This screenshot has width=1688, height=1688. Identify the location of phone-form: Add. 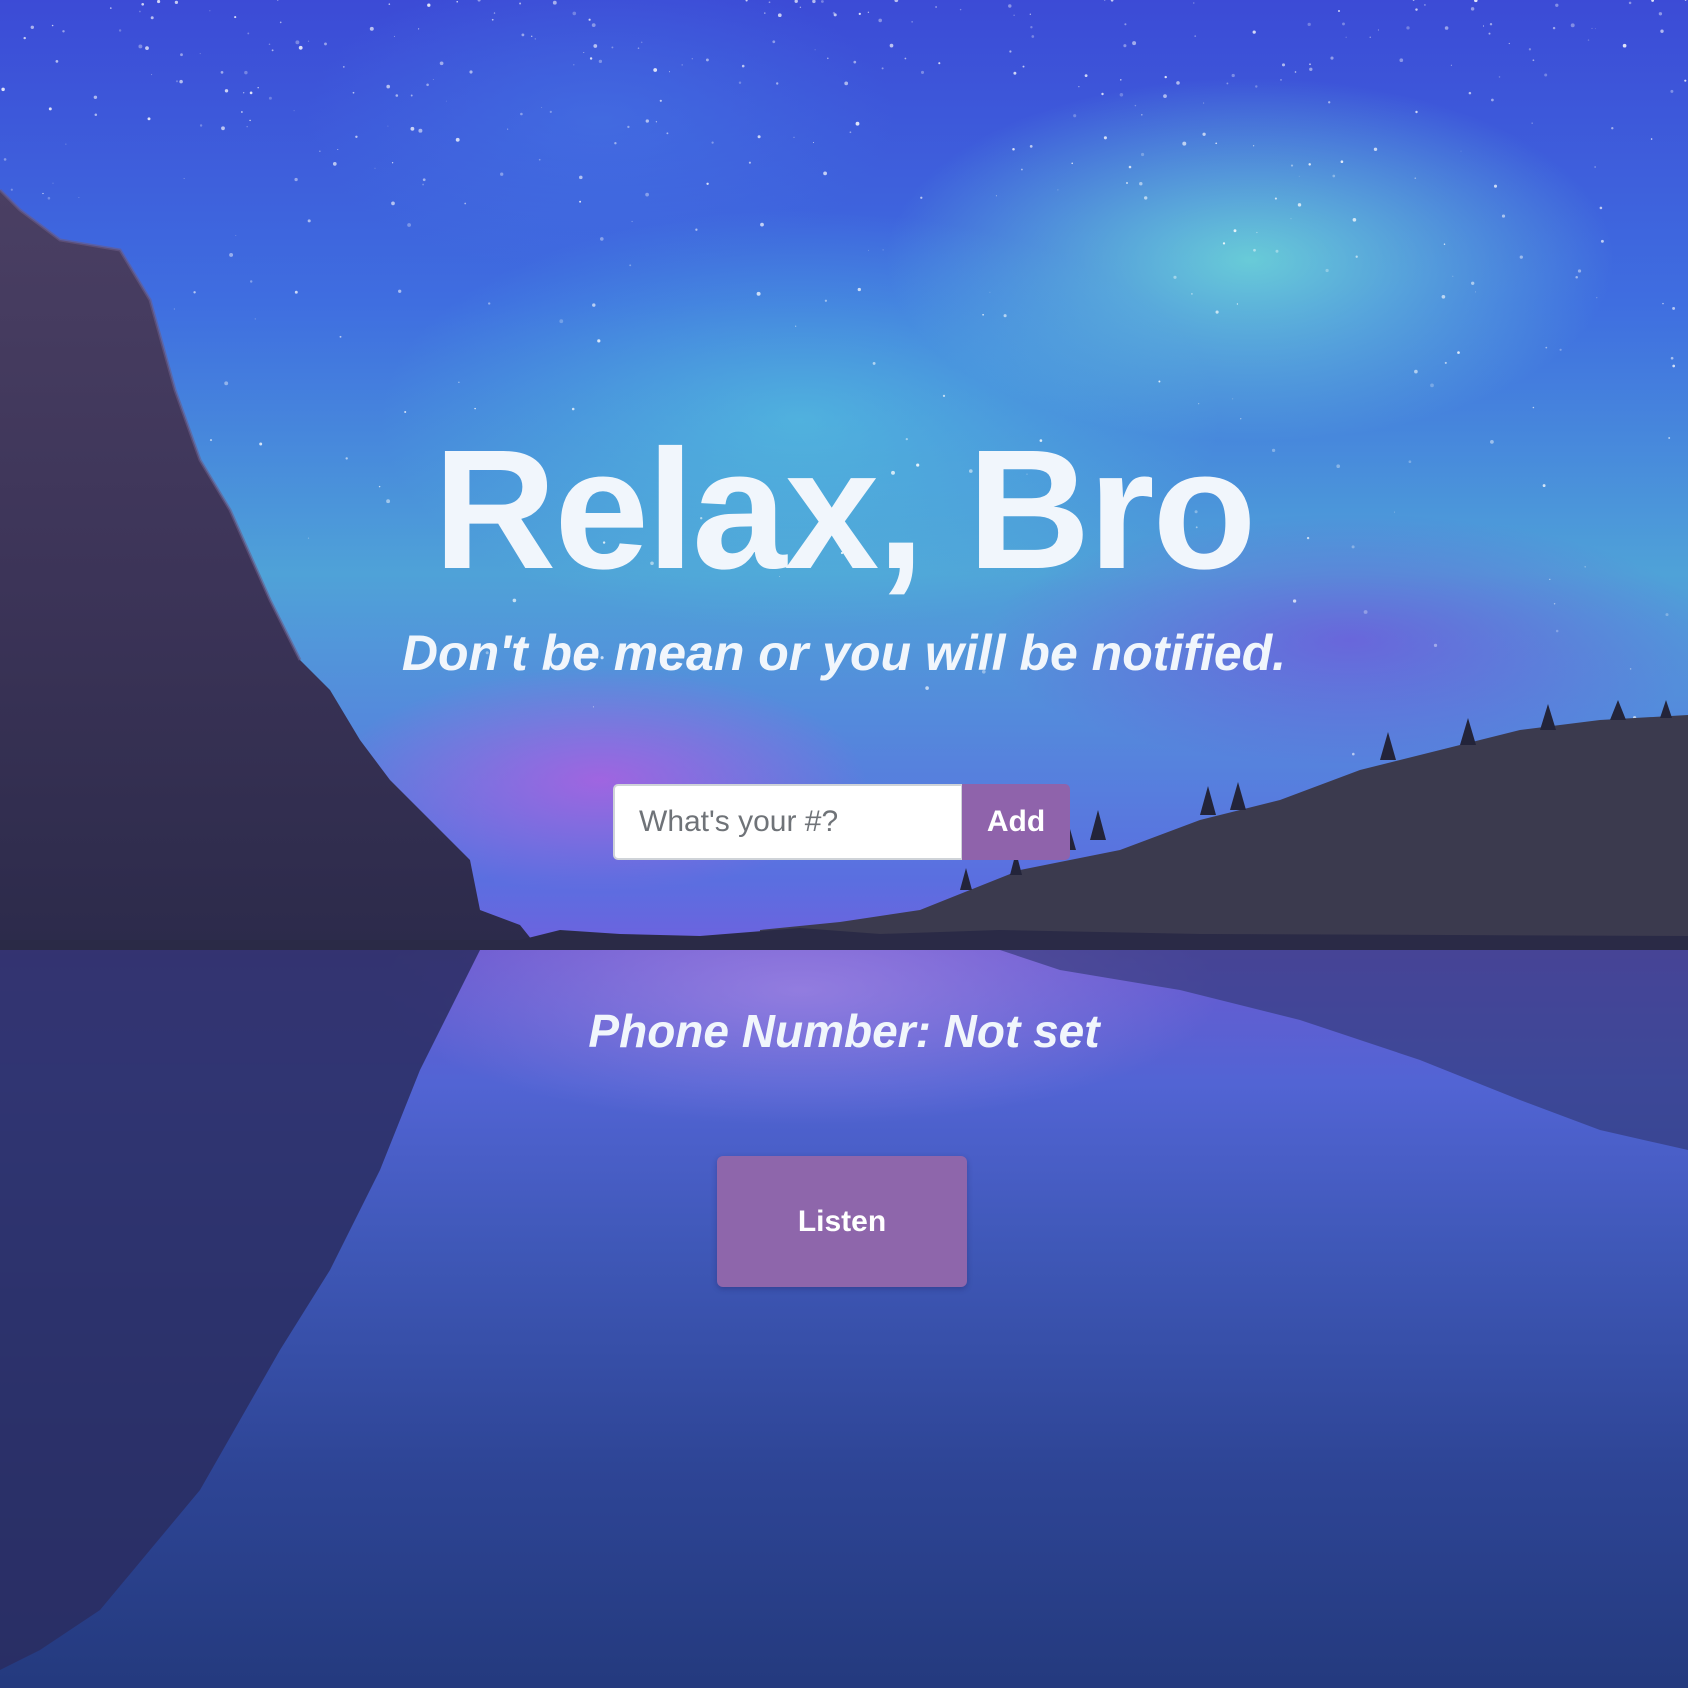
(841, 822).